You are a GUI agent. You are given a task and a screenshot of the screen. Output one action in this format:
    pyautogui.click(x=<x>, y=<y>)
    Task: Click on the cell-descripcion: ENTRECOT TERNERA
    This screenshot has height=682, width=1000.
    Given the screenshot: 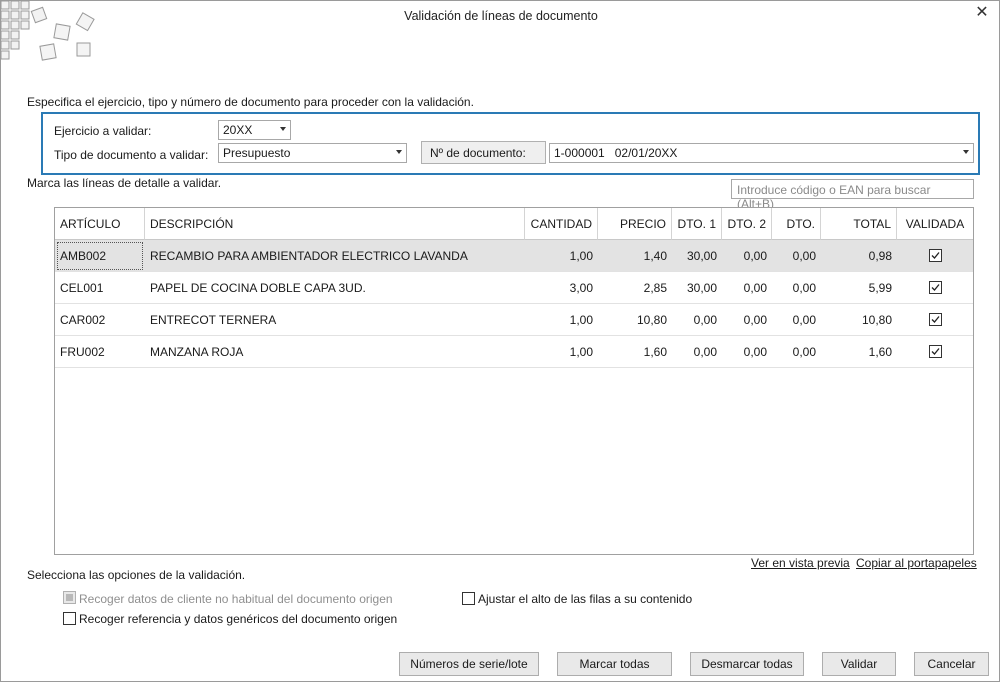 What is the action you would take?
    pyautogui.click(x=213, y=320)
    